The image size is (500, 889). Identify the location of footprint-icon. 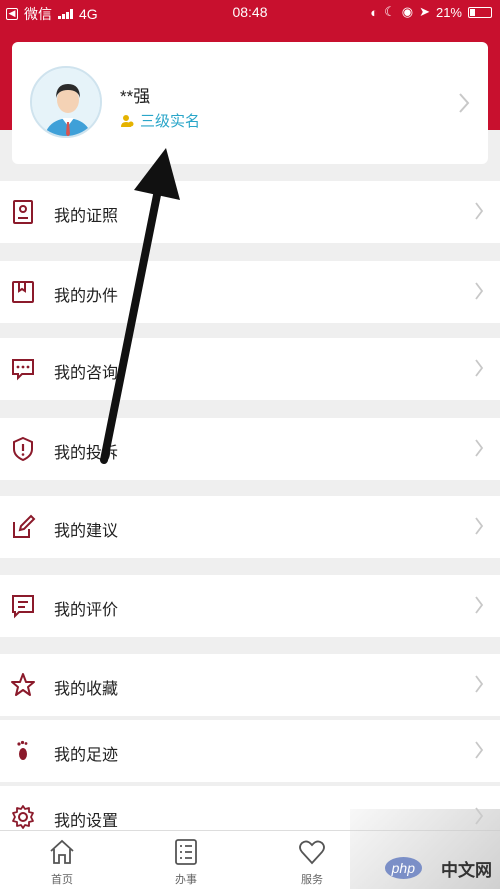
(22, 750).